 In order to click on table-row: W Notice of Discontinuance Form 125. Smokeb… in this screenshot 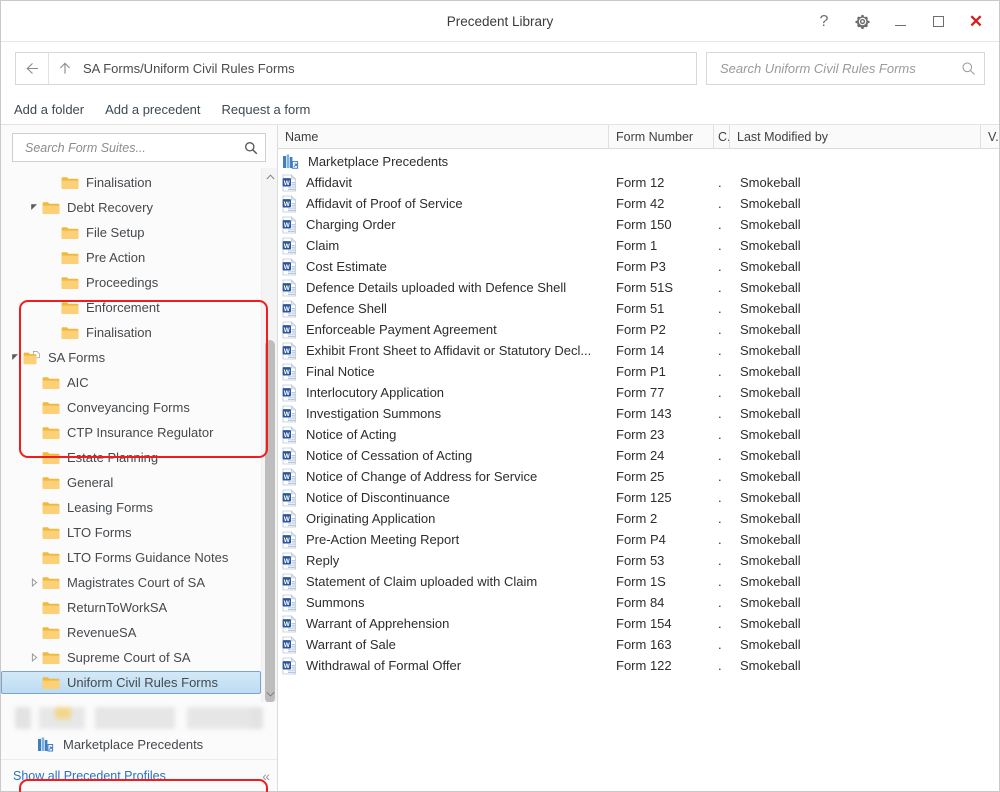, I will do `click(638, 497)`.